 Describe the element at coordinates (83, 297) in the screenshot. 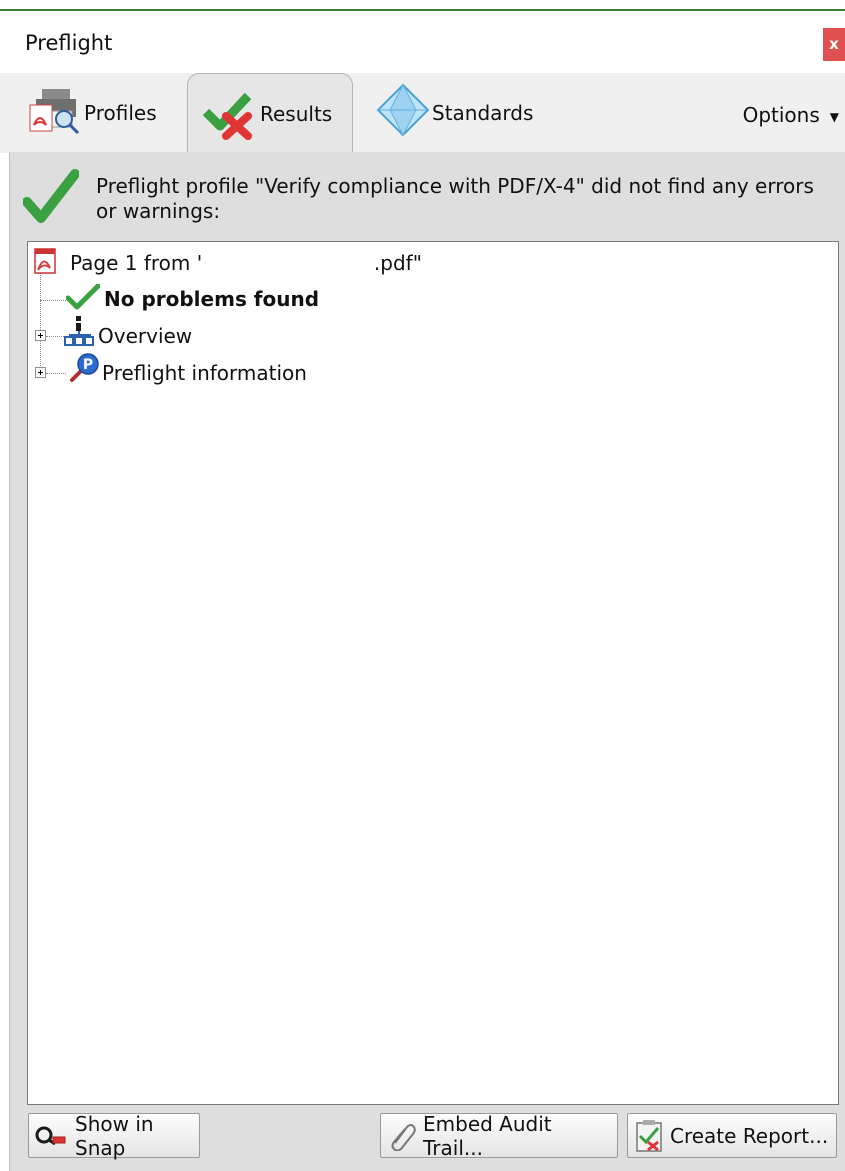

I see `check-icon` at that location.